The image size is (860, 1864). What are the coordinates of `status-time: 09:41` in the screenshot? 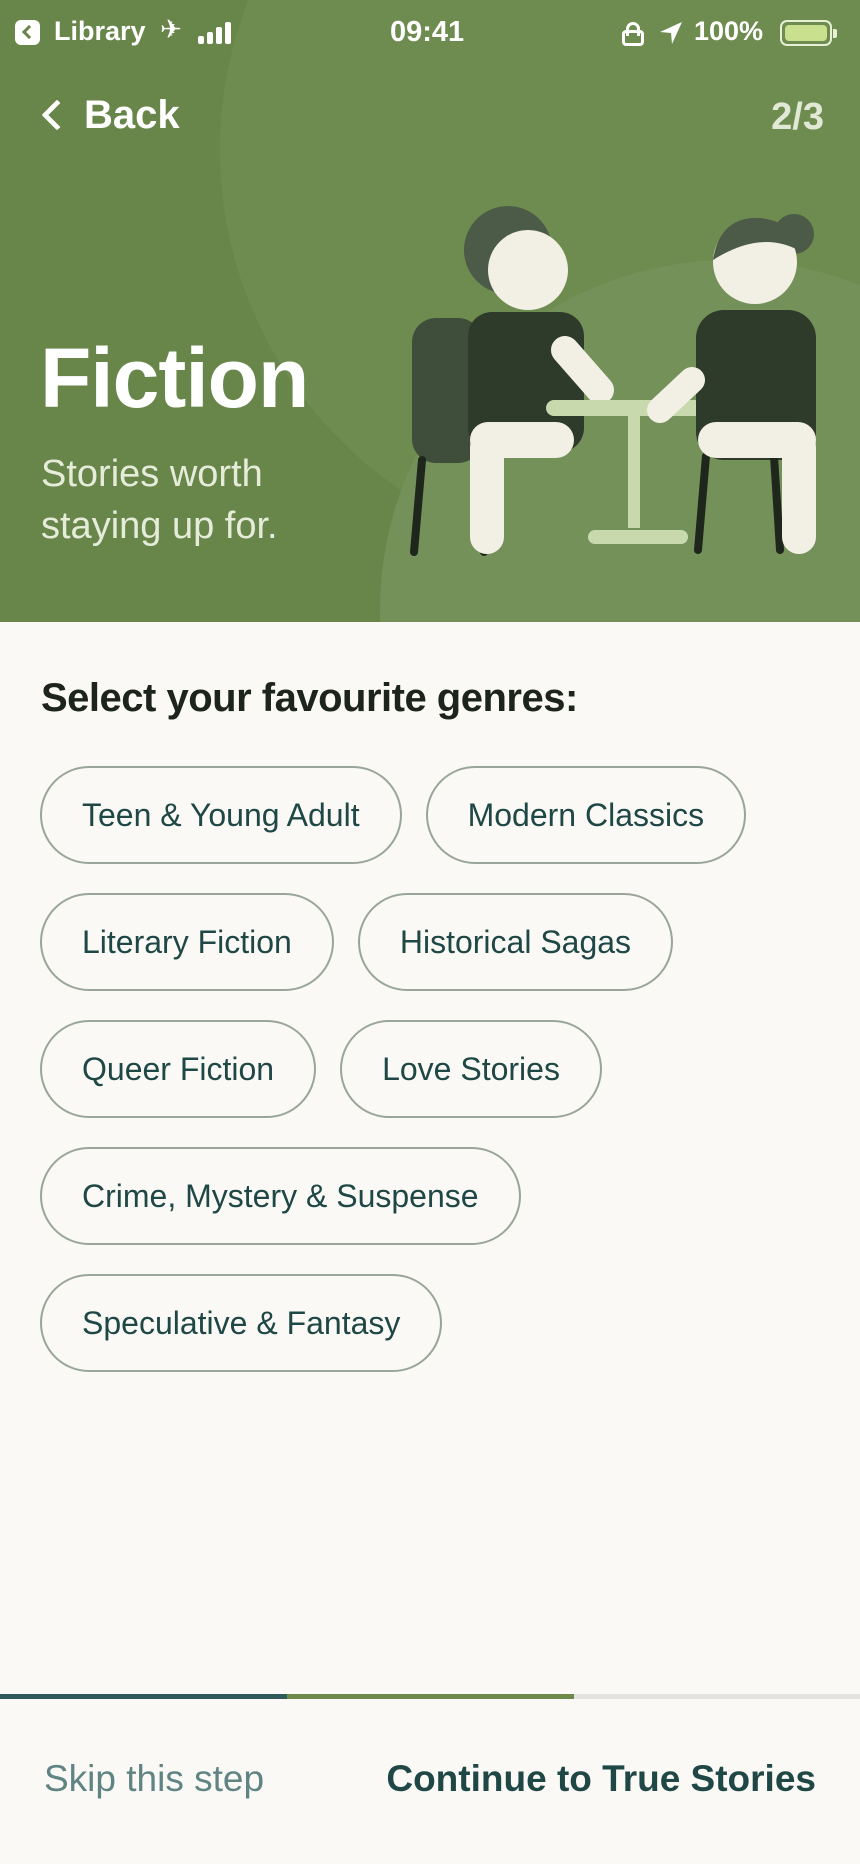 It's located at (427, 32).